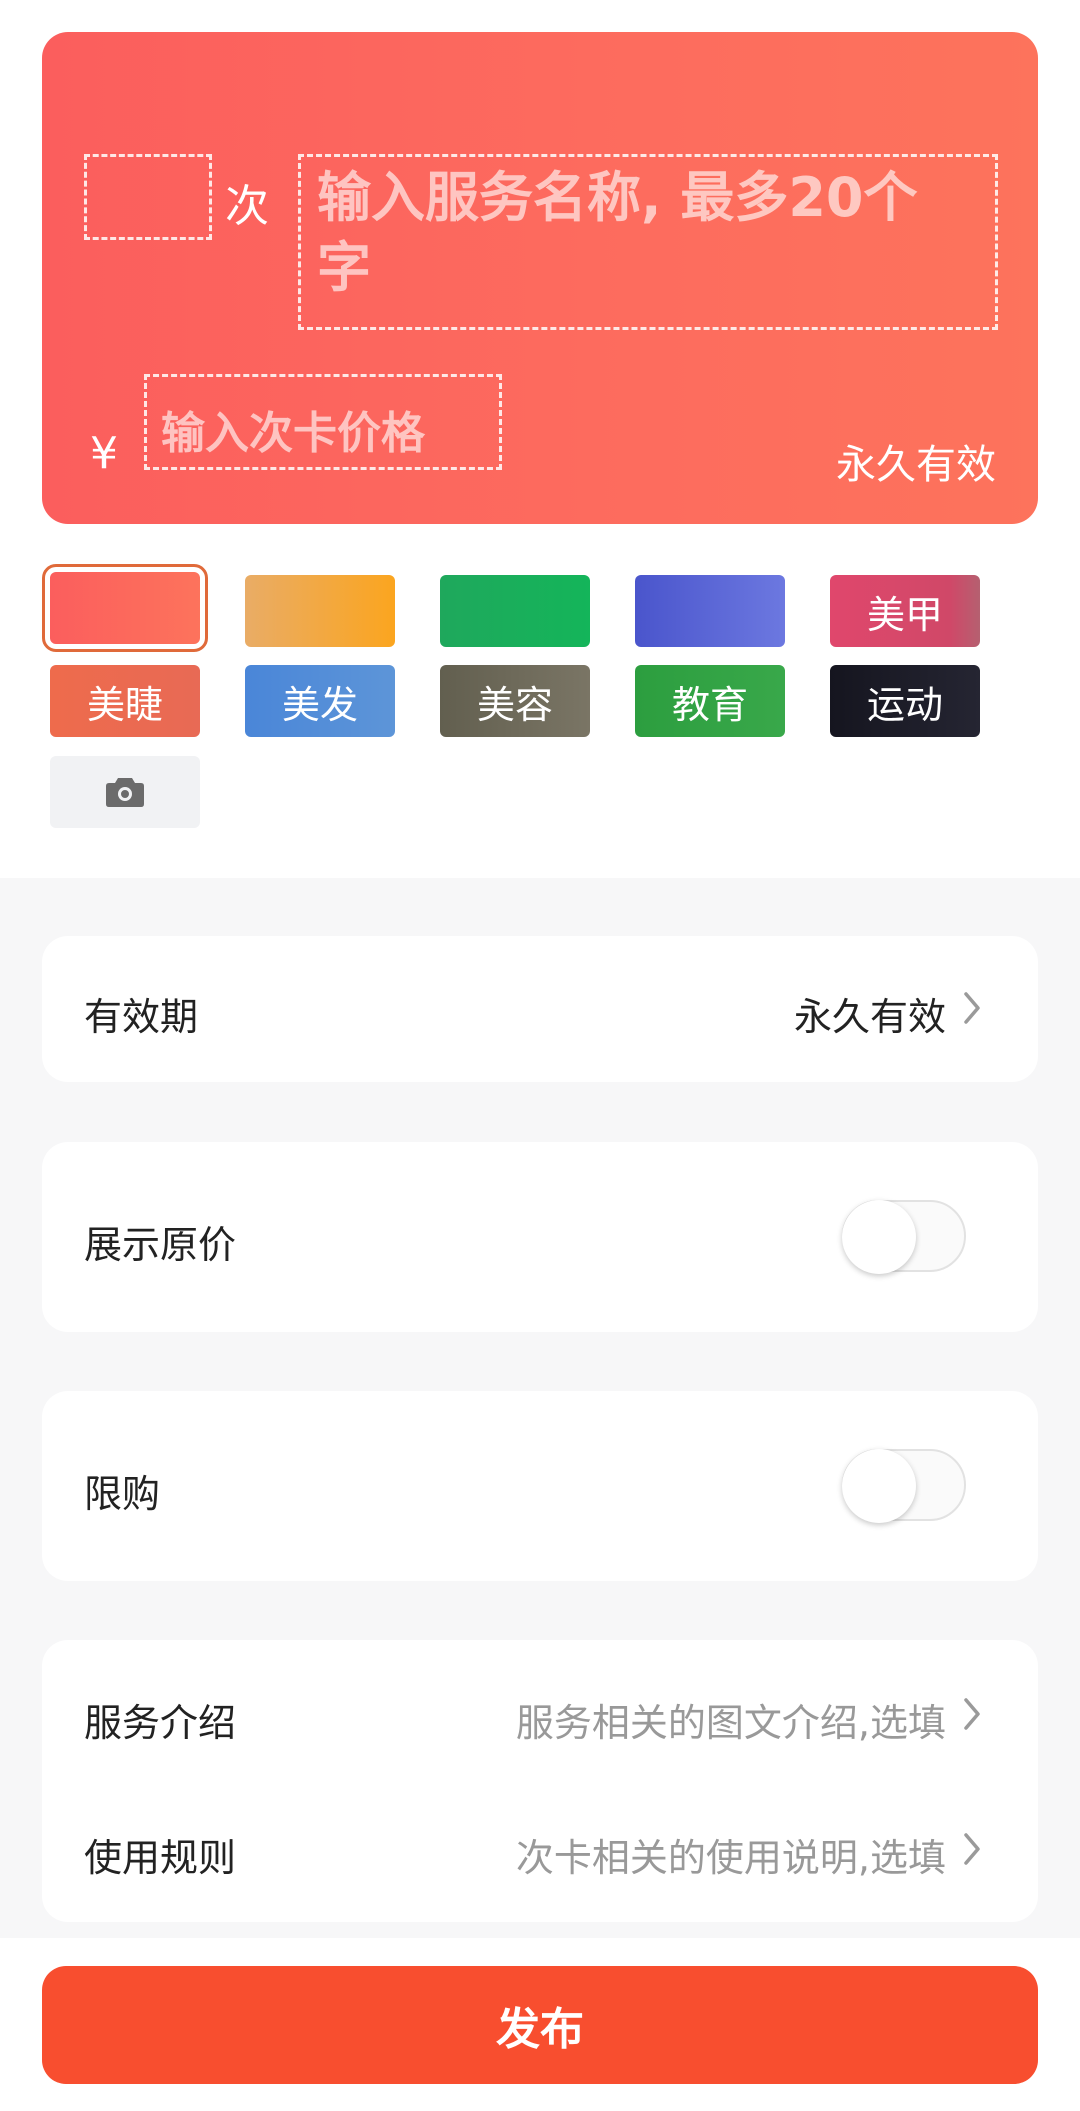  What do you see at coordinates (540, 1486) in the screenshot?
I see `purchase-limit-row: 限购` at bounding box center [540, 1486].